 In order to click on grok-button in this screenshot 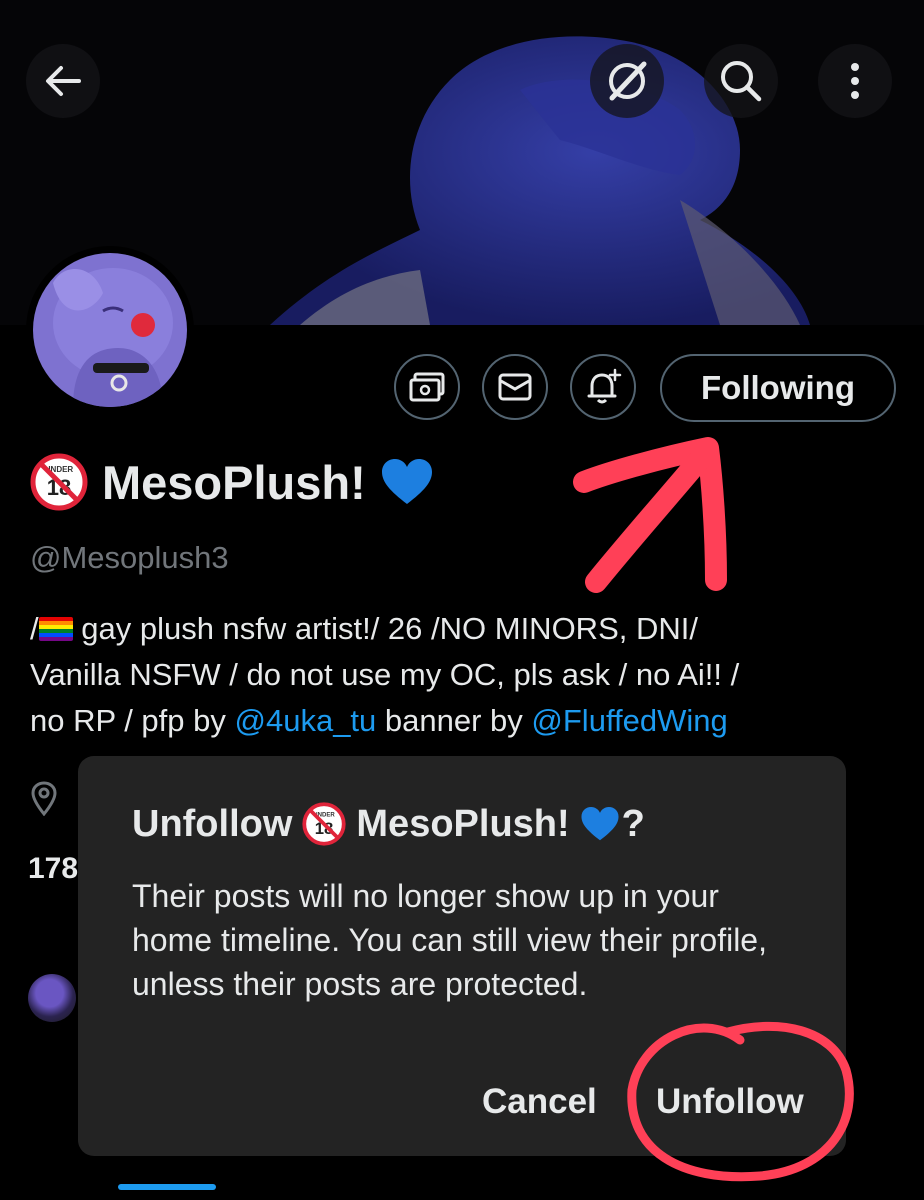, I will do `click(627, 81)`.